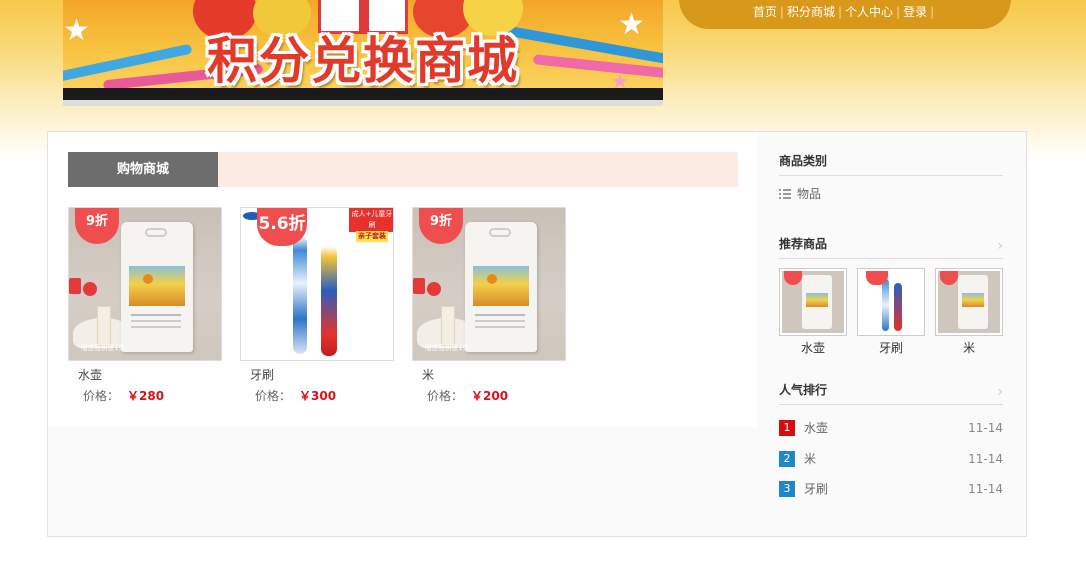 Image resolution: width=1086 pixels, height=584 pixels. I want to click on rank-name: 牙刷, so click(816, 489).